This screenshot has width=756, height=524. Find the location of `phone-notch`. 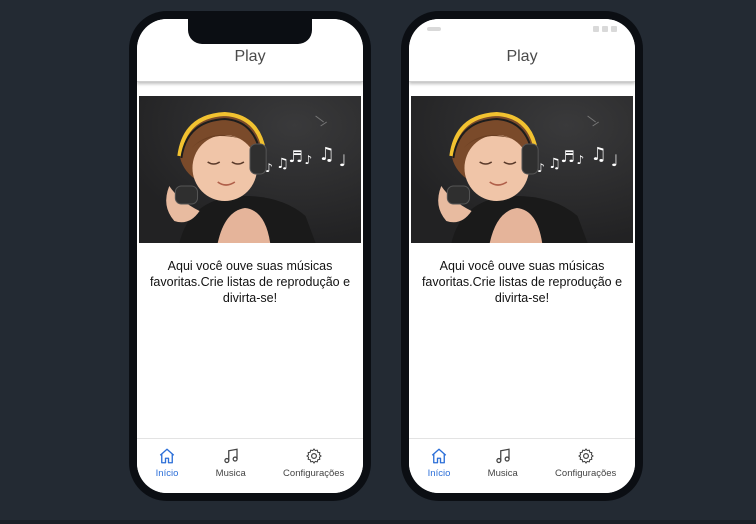

phone-notch is located at coordinates (250, 31).